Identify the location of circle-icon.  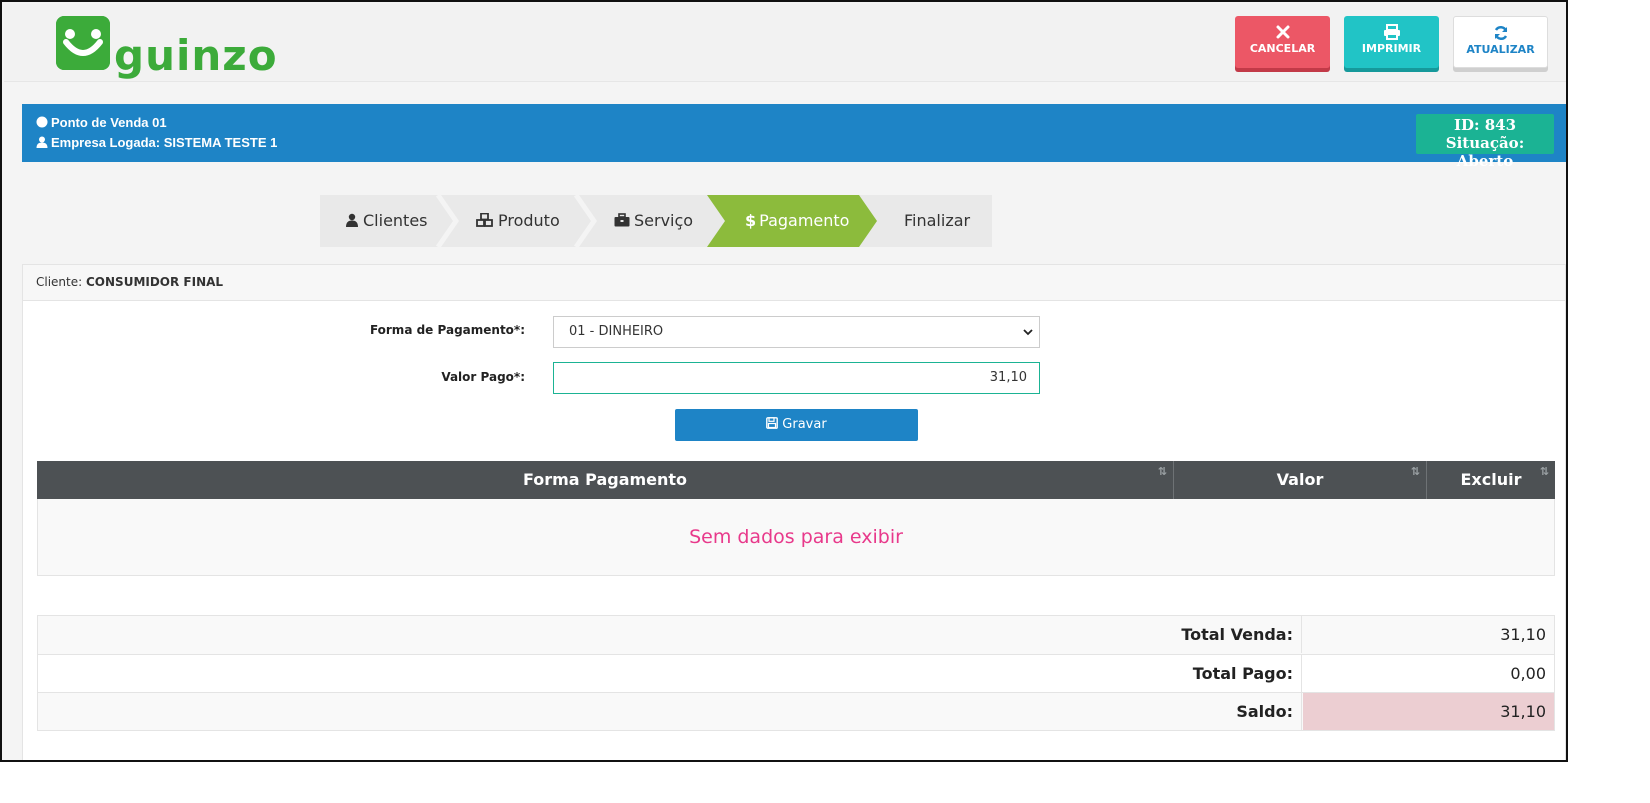
(42, 122).